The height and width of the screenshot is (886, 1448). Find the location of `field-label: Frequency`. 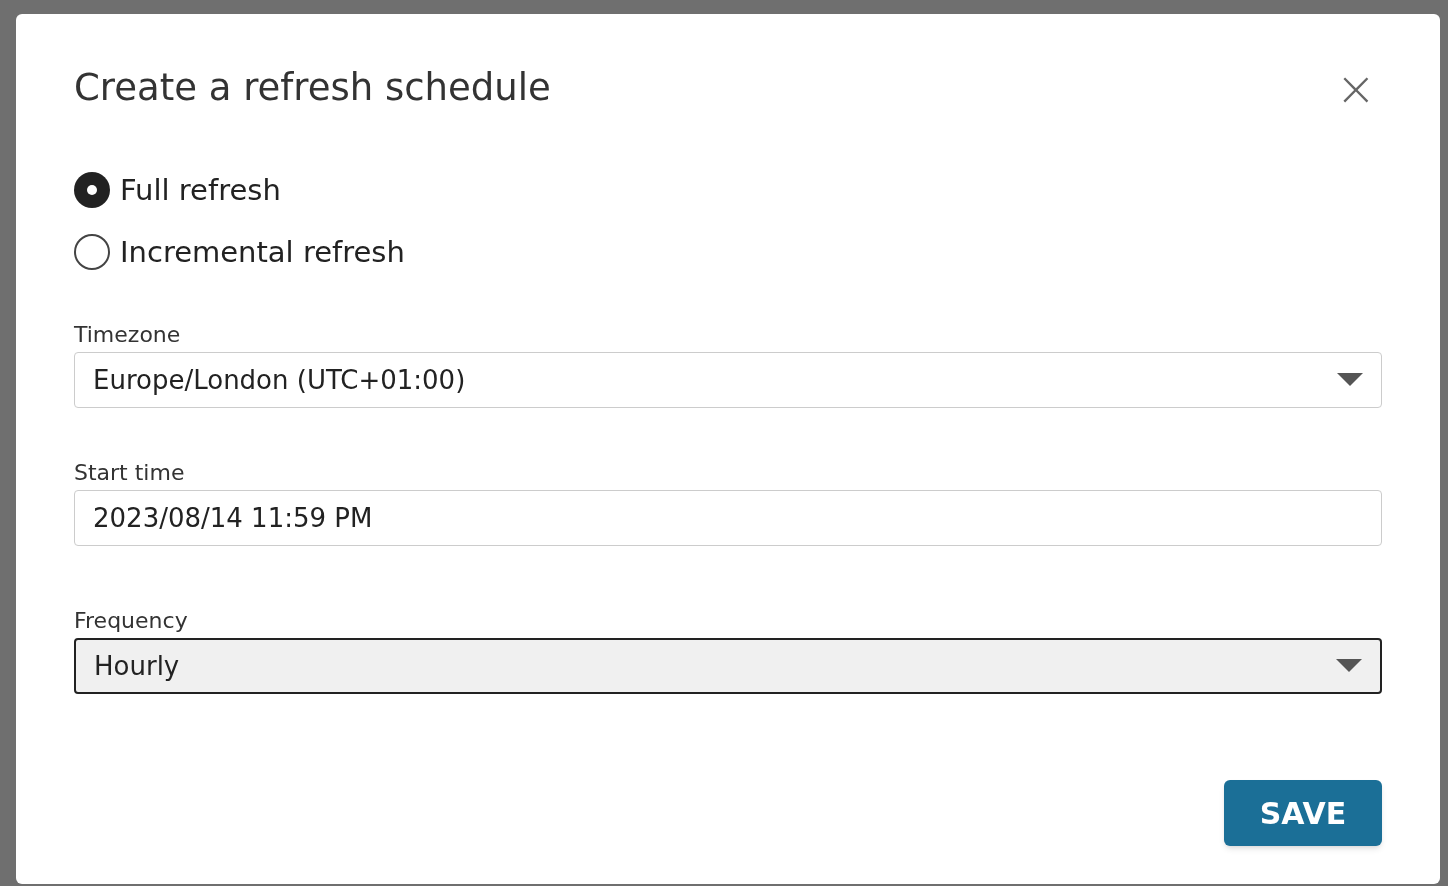

field-label: Frequency is located at coordinates (131, 621).